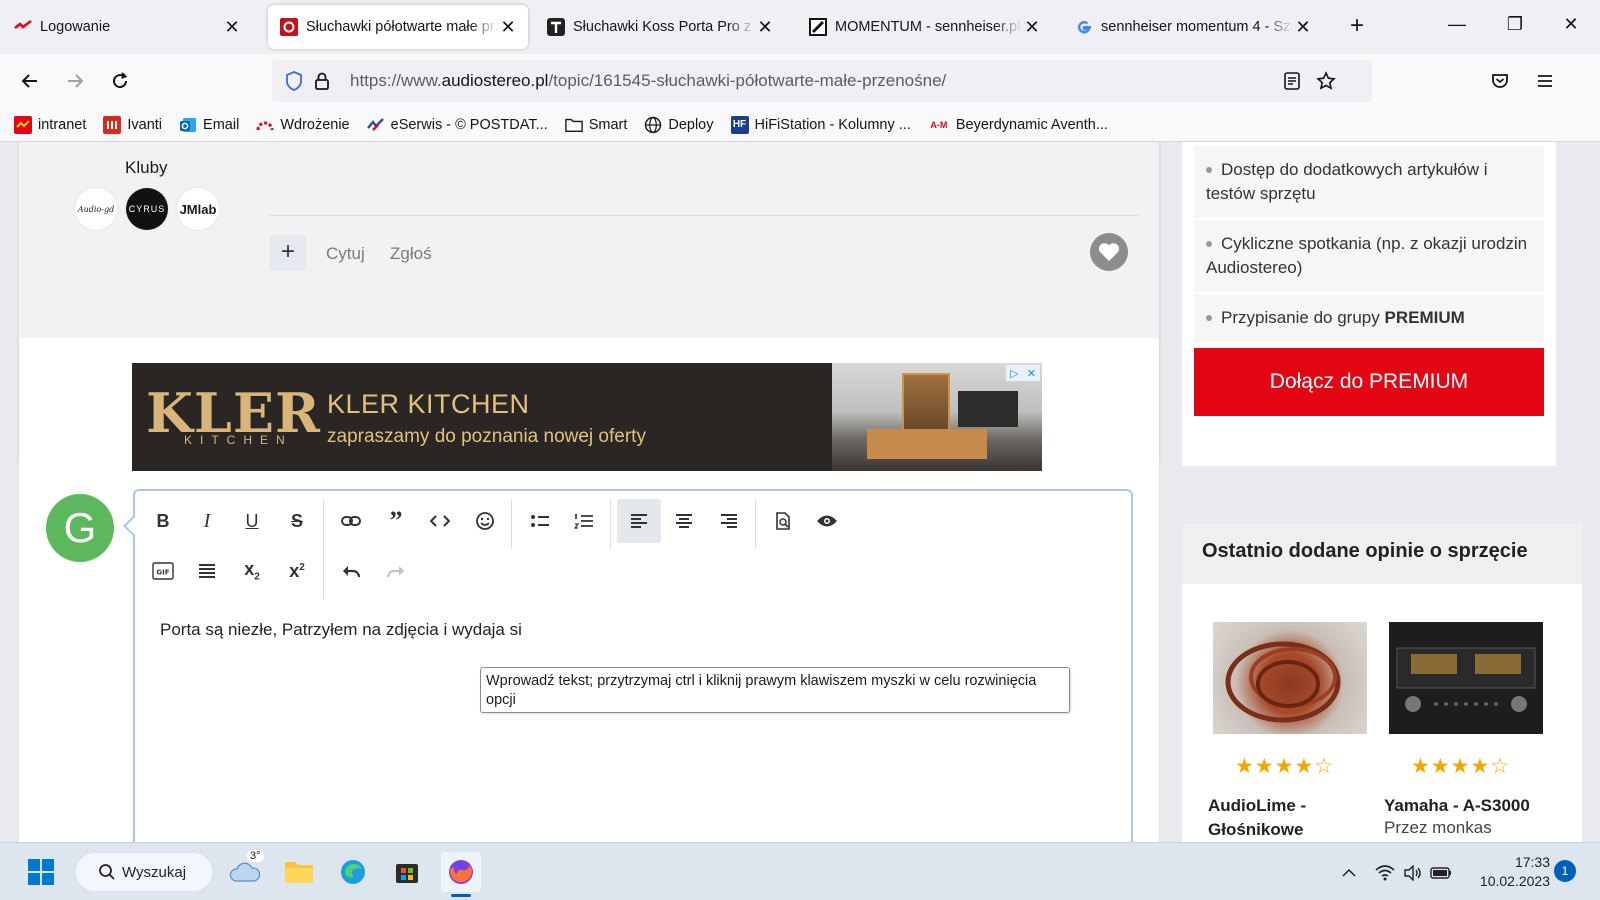 The width and height of the screenshot is (1600, 900). Describe the element at coordinates (1349, 873) in the screenshot. I see `show-hidden-icons-button` at that location.